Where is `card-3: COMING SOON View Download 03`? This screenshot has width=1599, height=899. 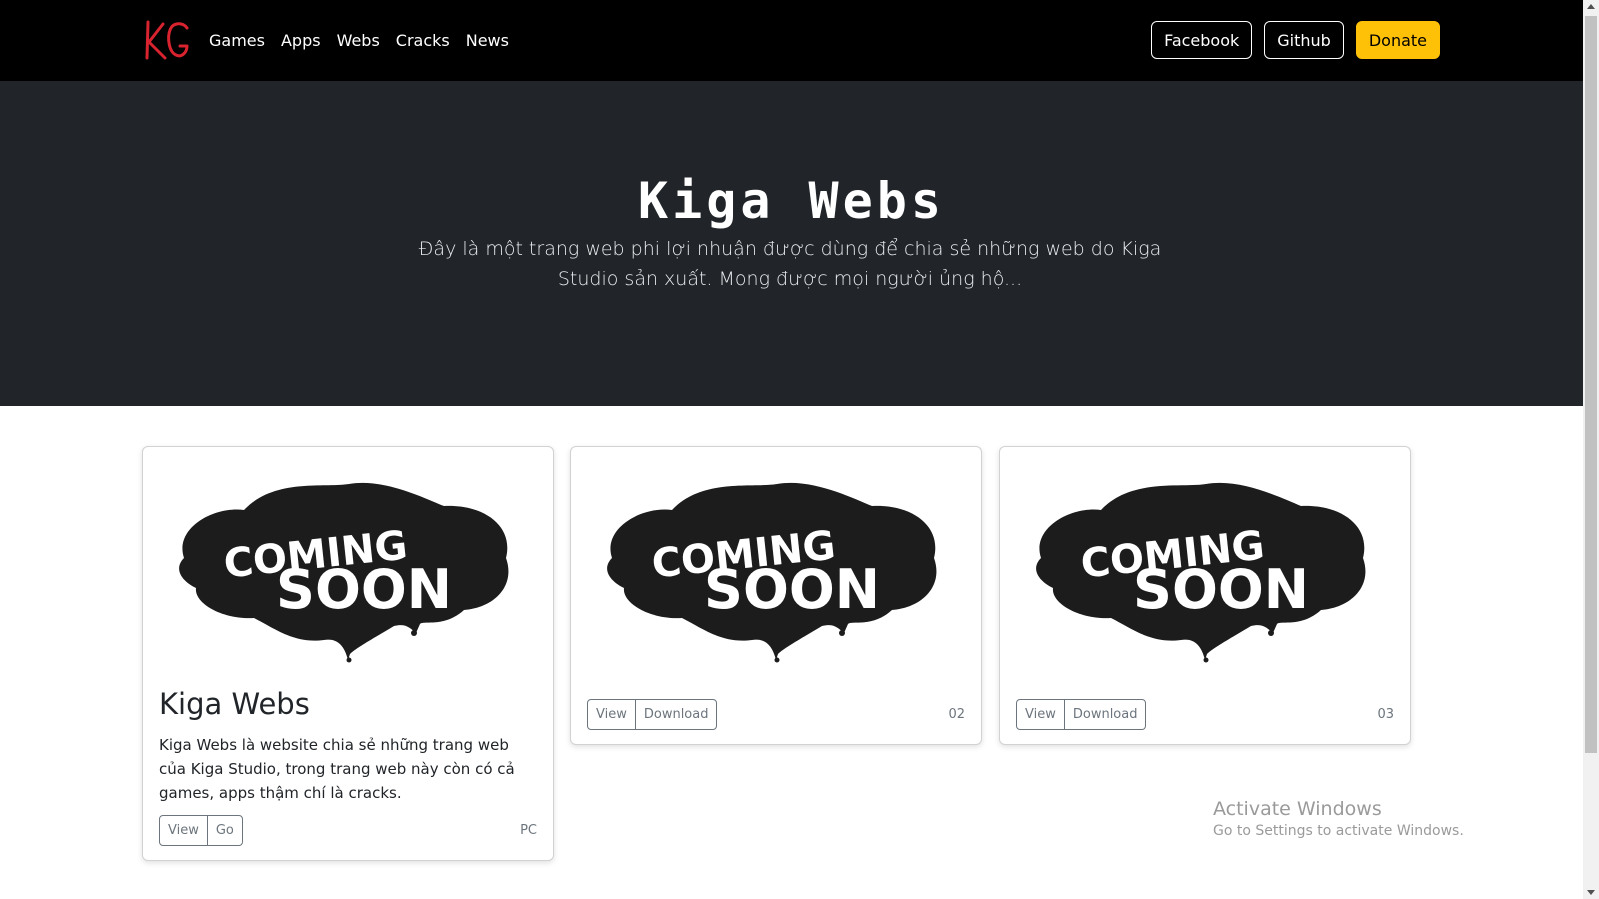
card-3: COMING SOON View Download 03 is located at coordinates (1205, 595).